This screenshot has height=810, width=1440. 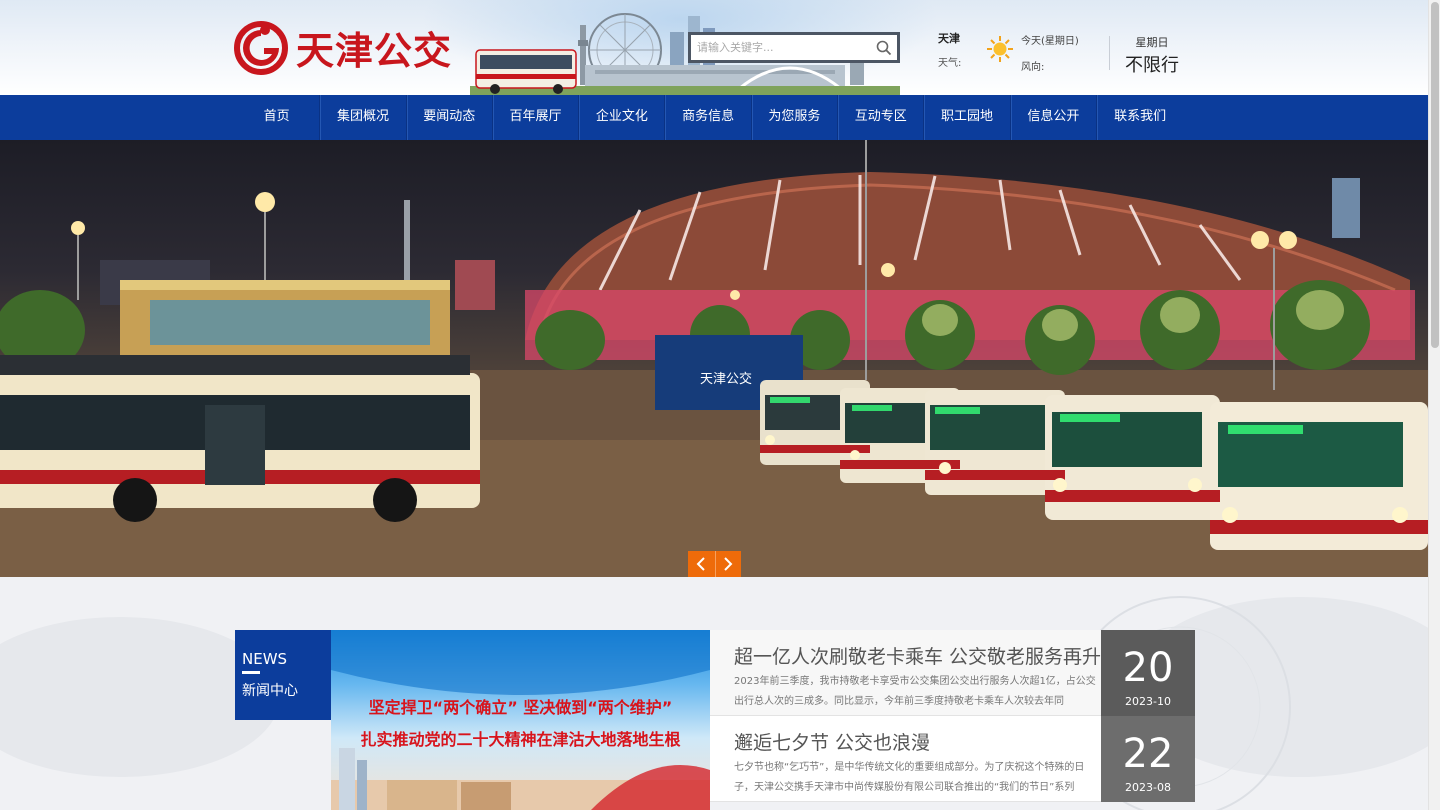 What do you see at coordinates (726, 379) in the screenshot?
I see `banner-sign-text: 天津公交` at bounding box center [726, 379].